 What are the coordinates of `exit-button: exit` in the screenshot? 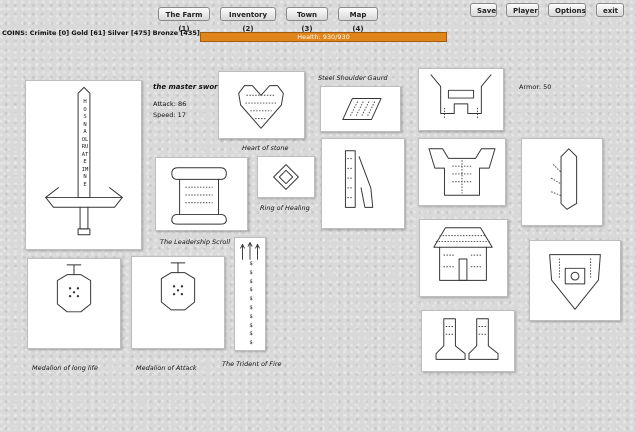 It's located at (610, 10).